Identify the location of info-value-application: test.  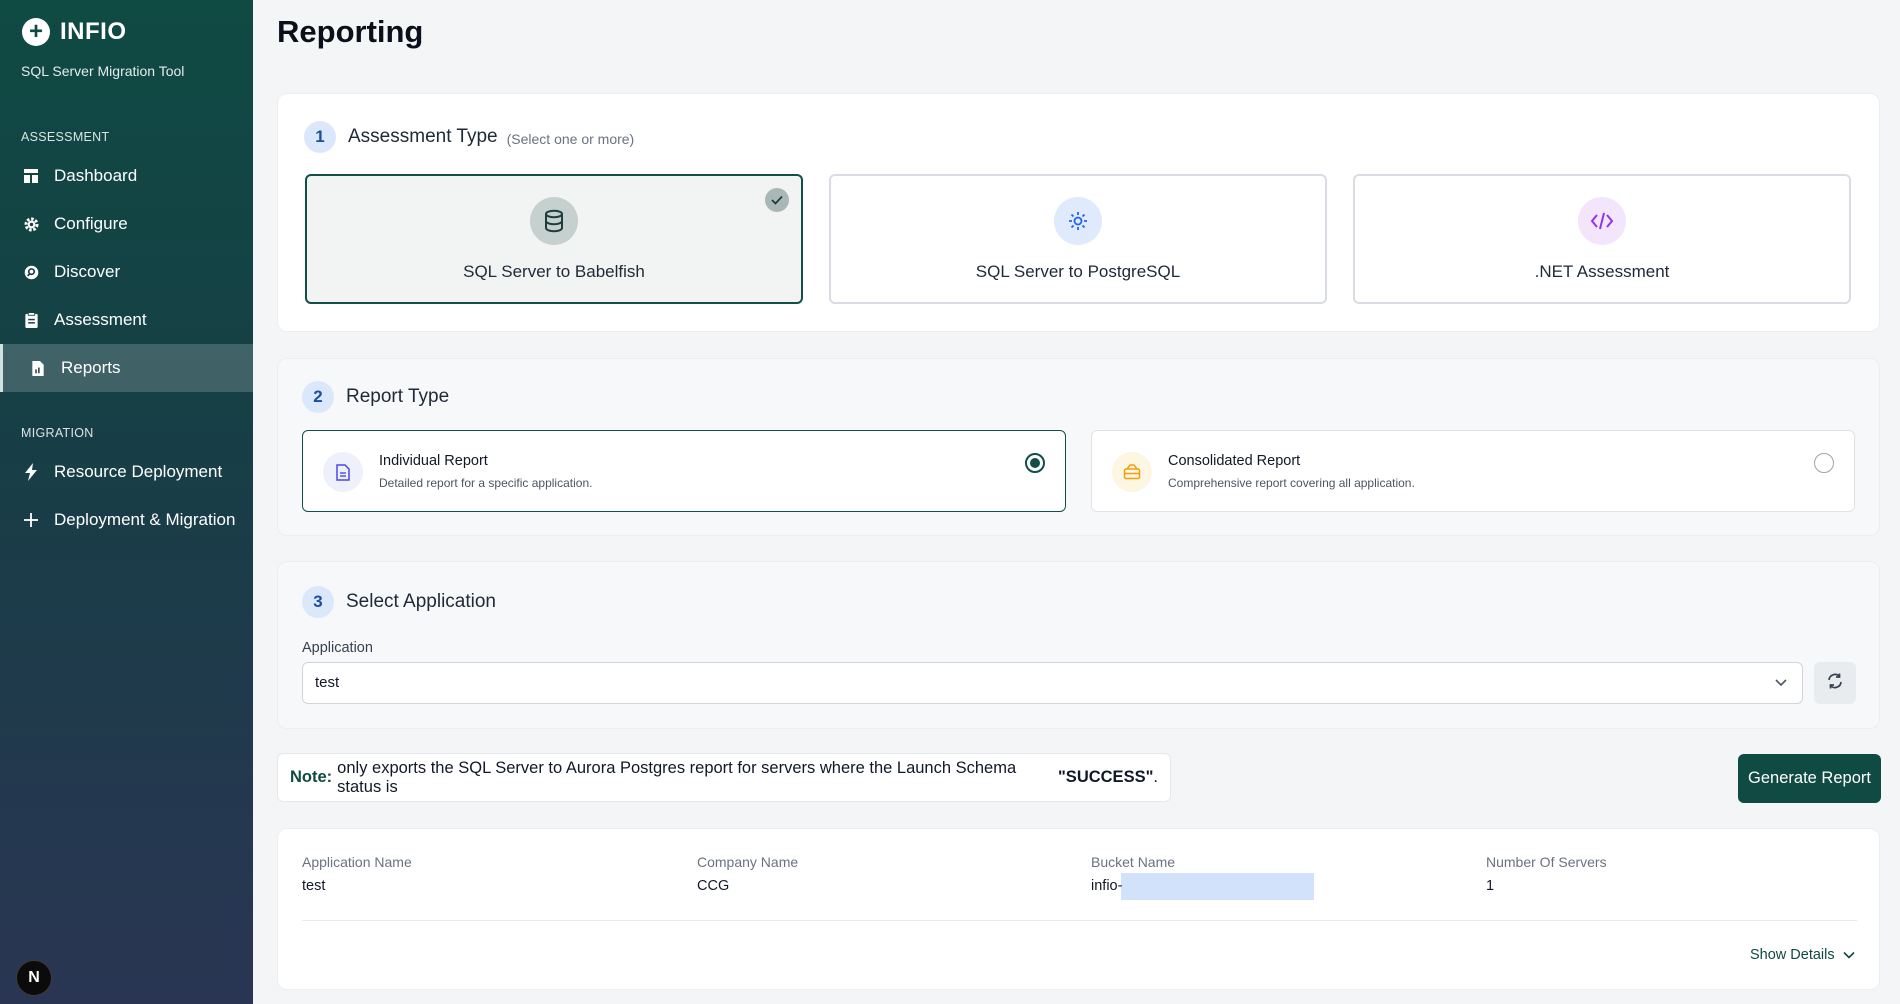
(314, 886).